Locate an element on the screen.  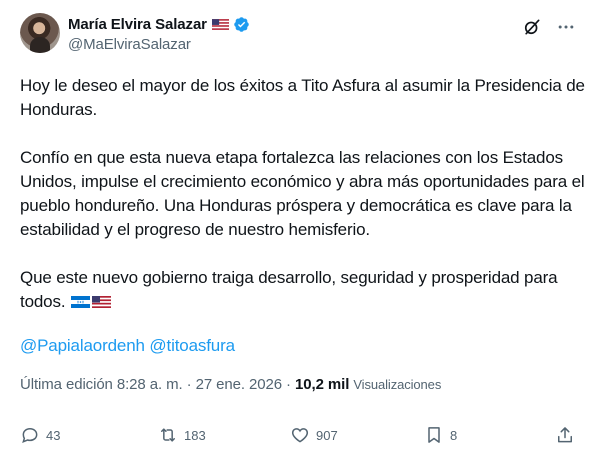
post-header: María Elvira Salazar @MaElviraSalazar is located at coordinates (303, 35).